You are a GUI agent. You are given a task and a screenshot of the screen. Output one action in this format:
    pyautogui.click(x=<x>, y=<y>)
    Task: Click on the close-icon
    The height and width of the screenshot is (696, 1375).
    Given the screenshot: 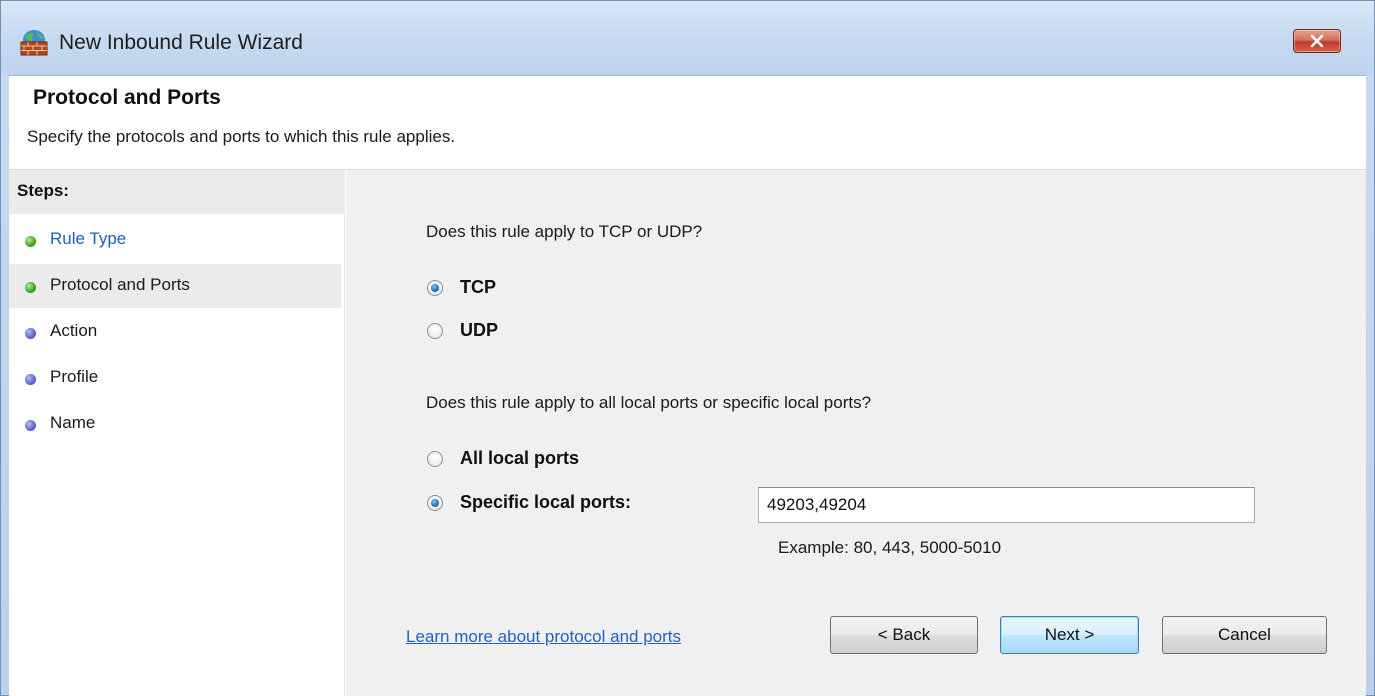 What is the action you would take?
    pyautogui.click(x=1317, y=41)
    